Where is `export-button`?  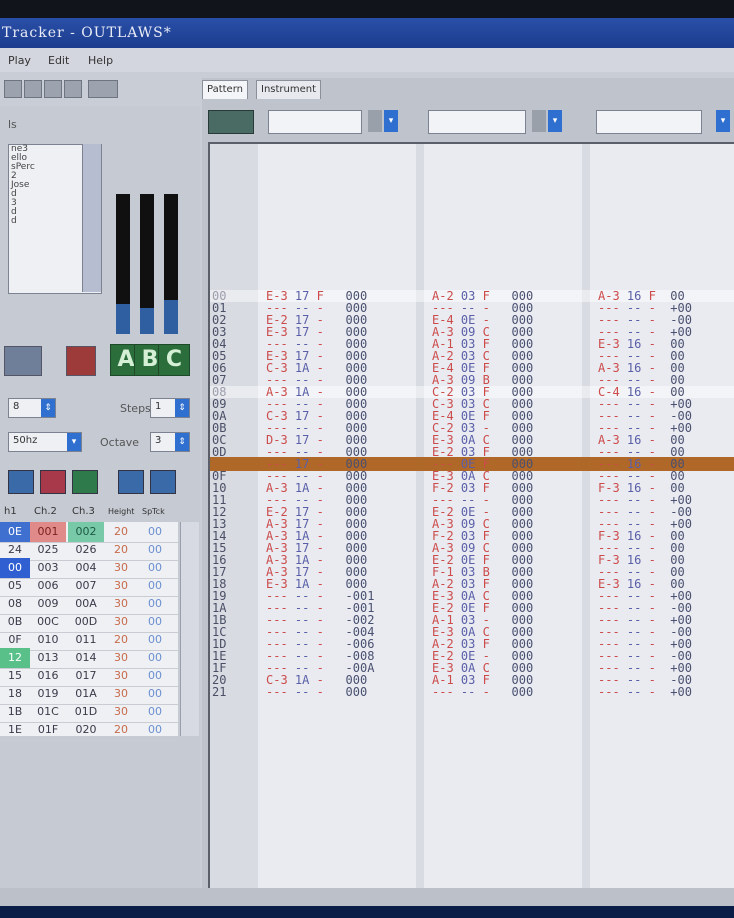
export-button is located at coordinates (103, 89).